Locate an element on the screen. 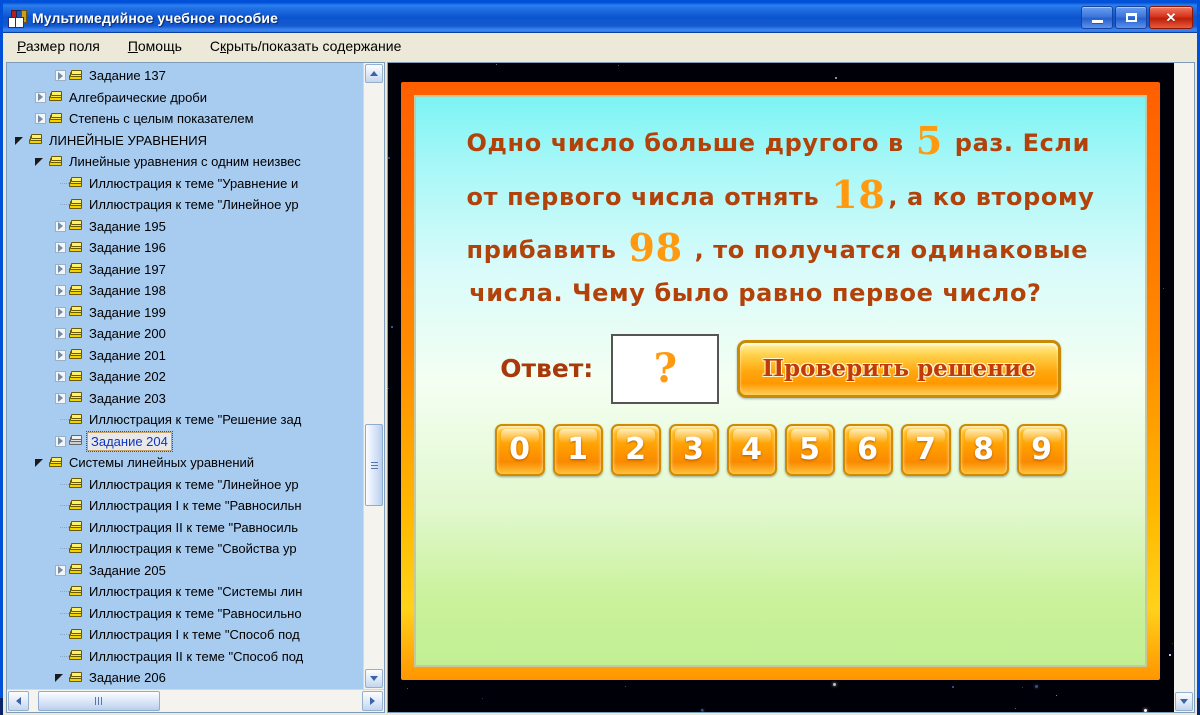 Image resolution: width=1200 pixels, height=715 pixels. tree-item: Иллюстрация II к теме "Равносиль is located at coordinates (185, 528).